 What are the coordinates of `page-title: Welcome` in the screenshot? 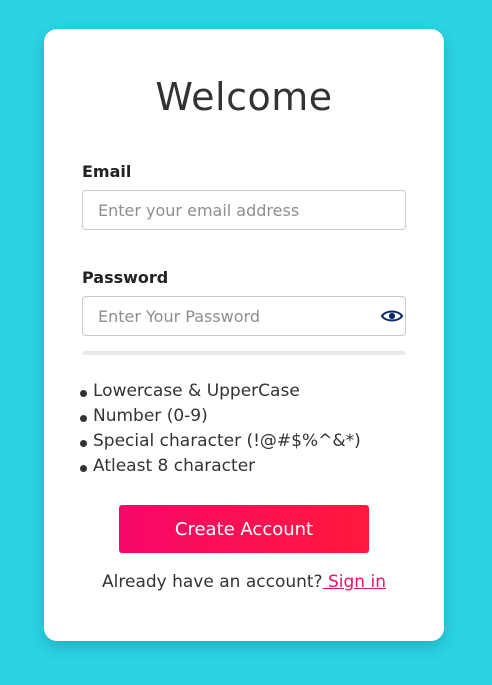 It's located at (244, 97).